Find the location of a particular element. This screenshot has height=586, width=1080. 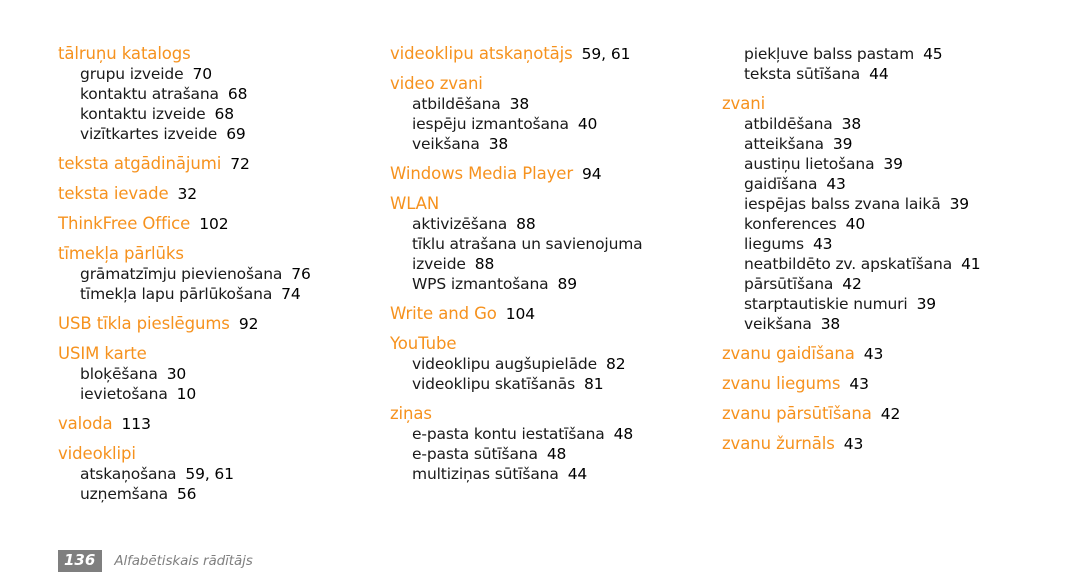

index-entry-pages: 68 is located at coordinates (224, 114).